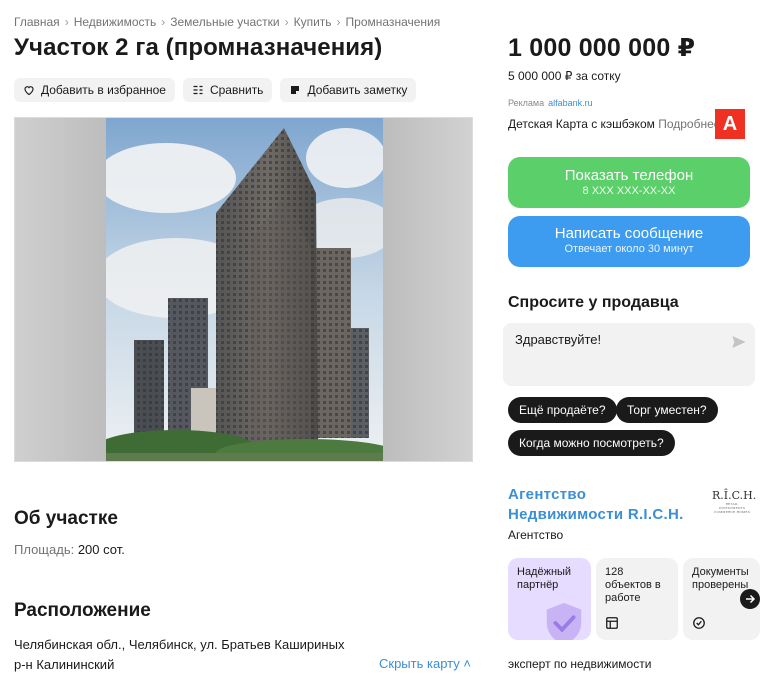 The height and width of the screenshot is (674, 760). I want to click on add-to-favorites-button: Добавить в избранное, so click(94, 90).